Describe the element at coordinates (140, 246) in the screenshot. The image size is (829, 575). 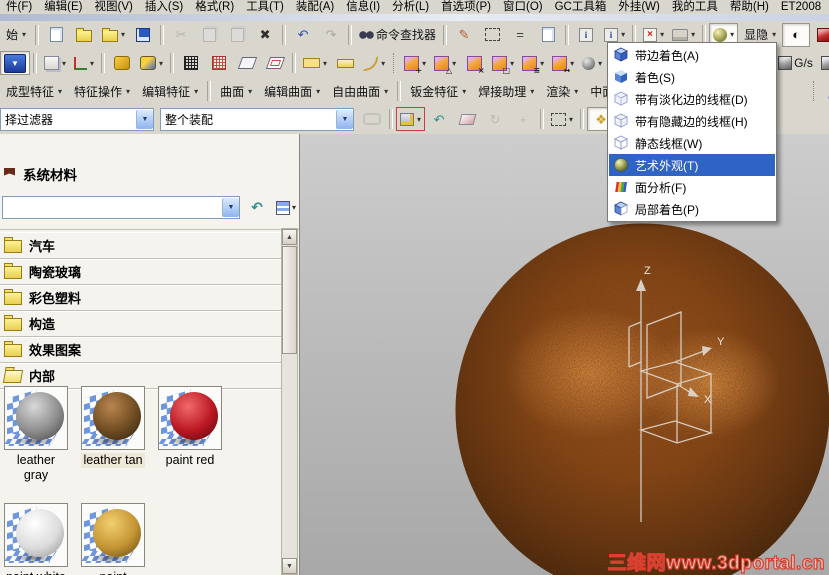
I see `category-automobile: 汽车` at that location.